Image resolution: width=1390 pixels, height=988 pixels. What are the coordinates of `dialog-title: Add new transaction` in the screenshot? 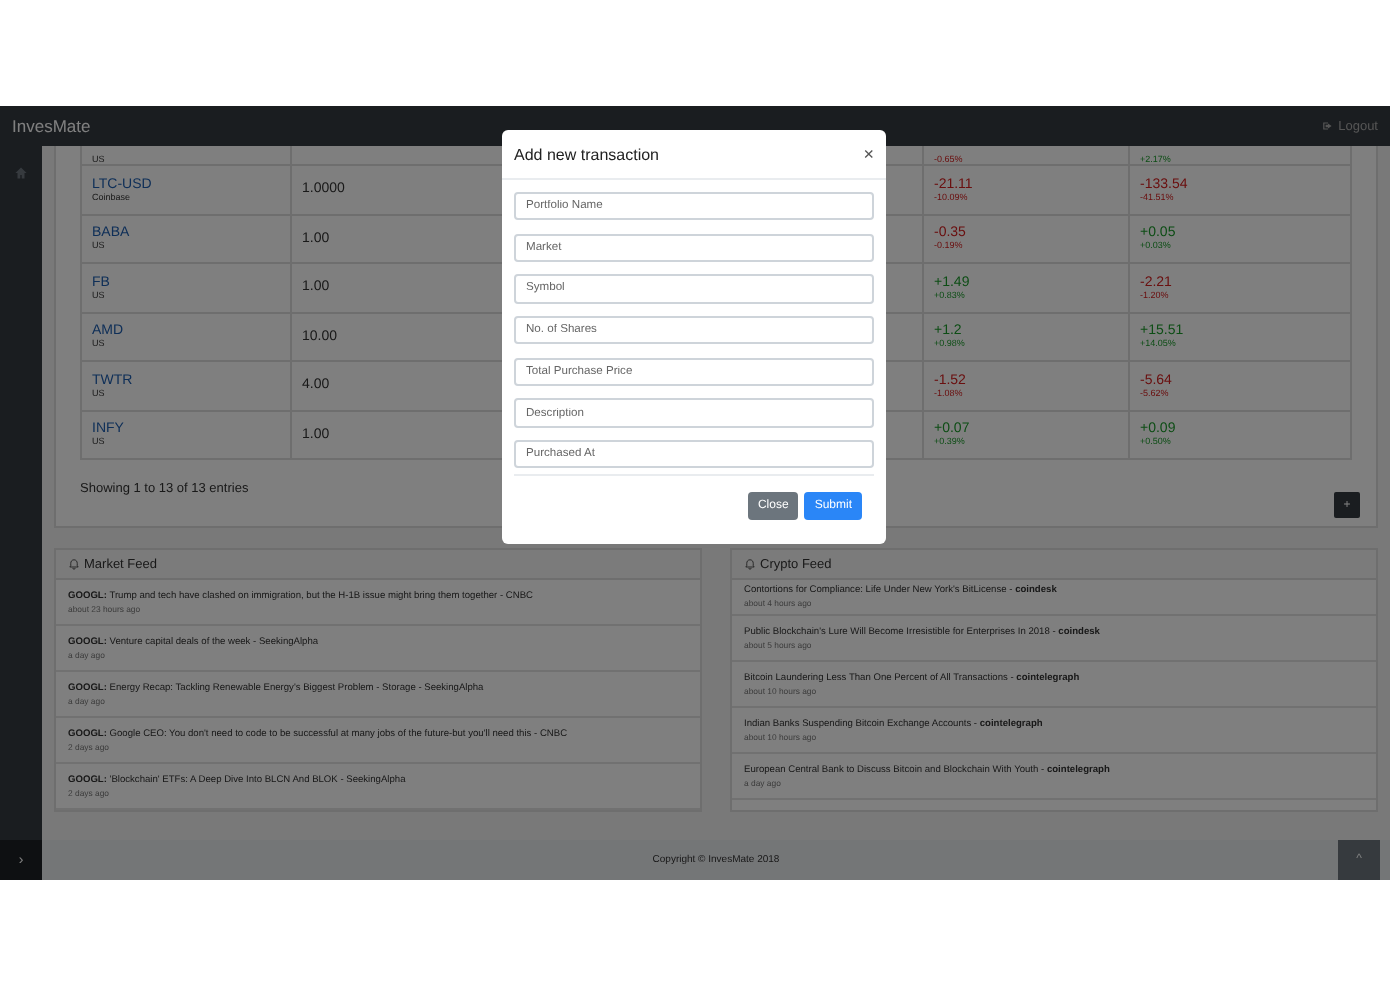 It's located at (586, 154).